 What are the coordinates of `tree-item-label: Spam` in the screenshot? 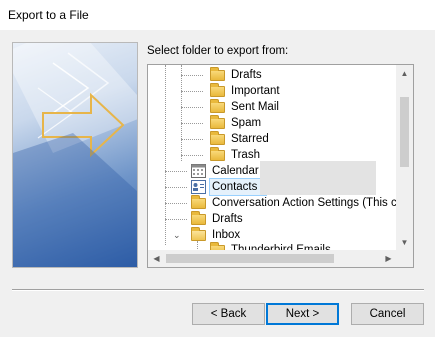 It's located at (246, 123).